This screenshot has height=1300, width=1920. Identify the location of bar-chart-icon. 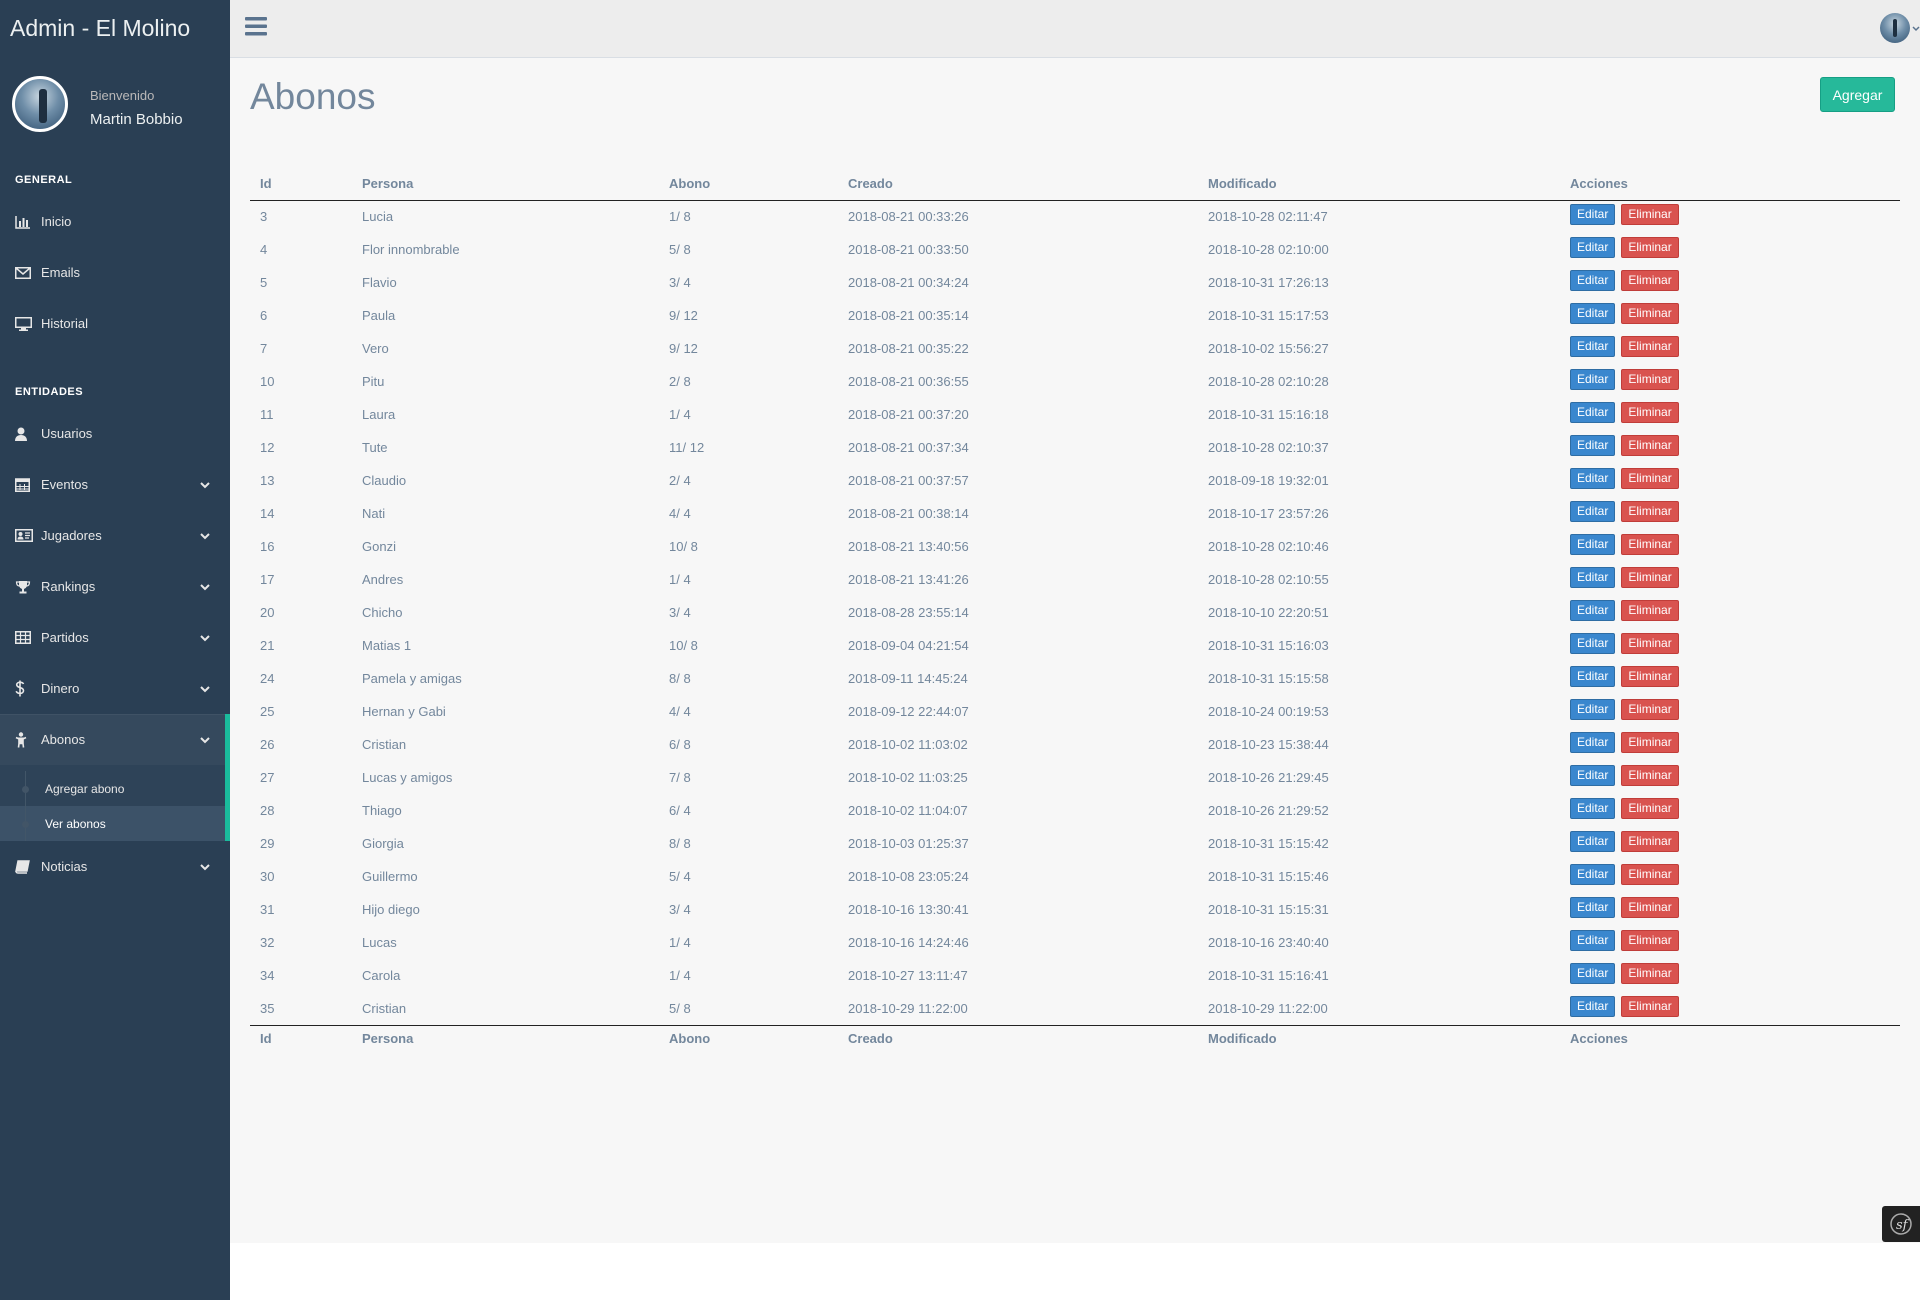
(28, 222).